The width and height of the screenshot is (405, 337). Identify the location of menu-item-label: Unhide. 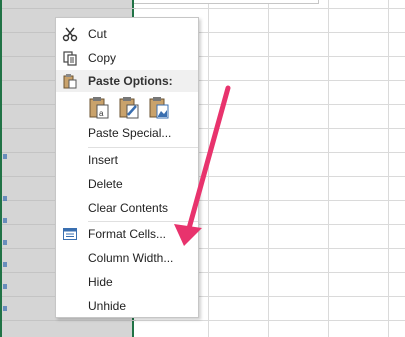
(107, 306).